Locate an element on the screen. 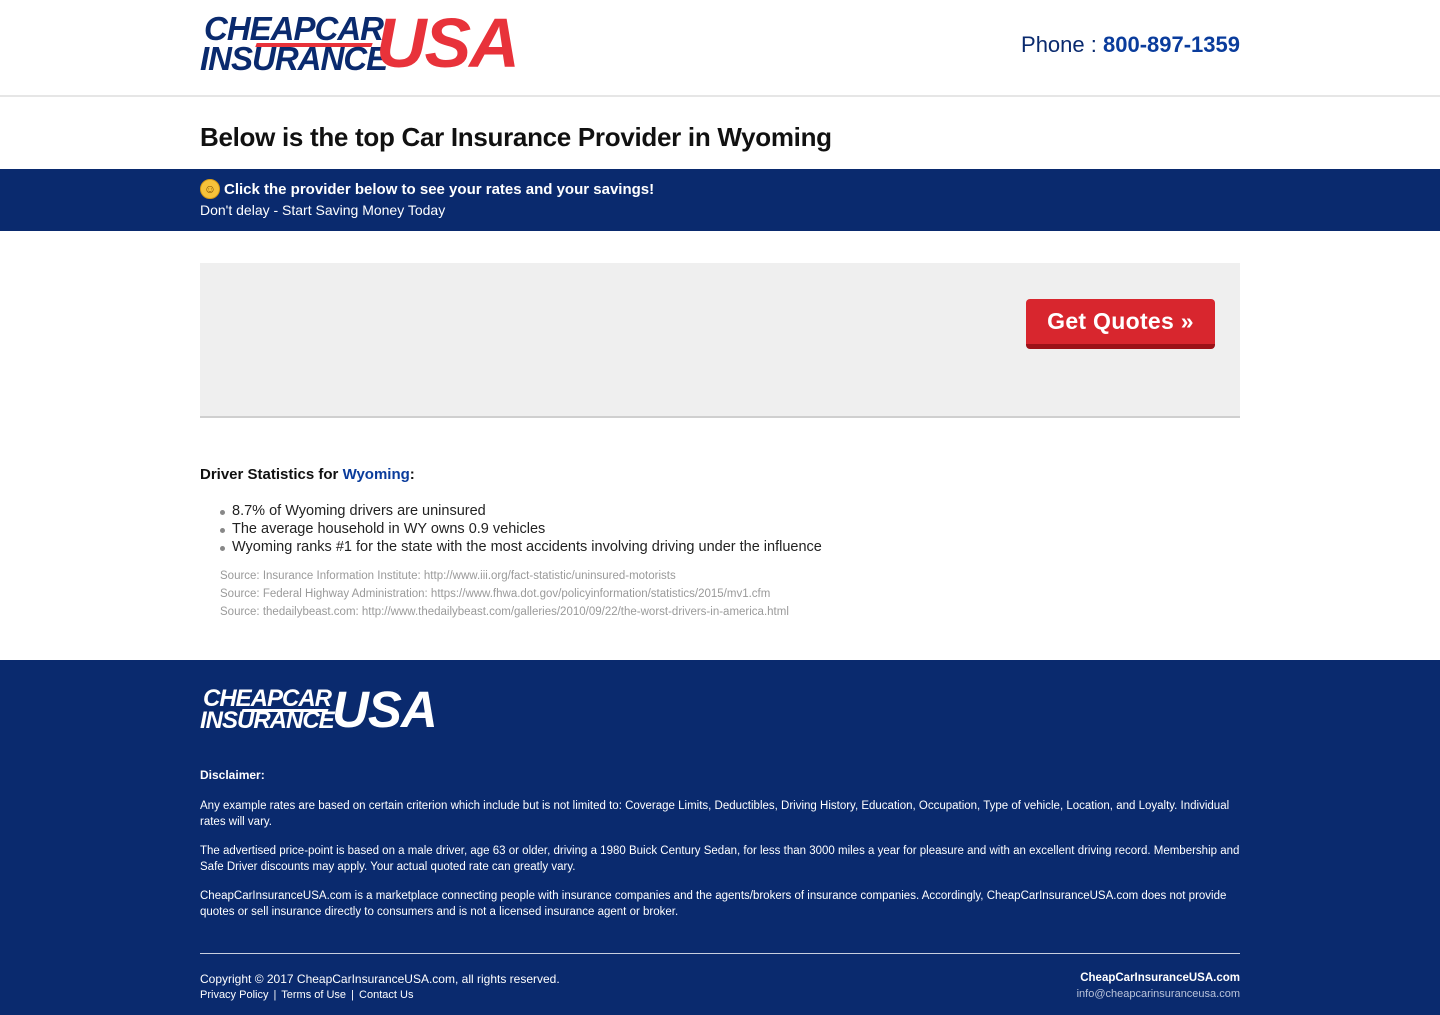 The width and height of the screenshot is (1440, 1015). stats-title-suffix: : is located at coordinates (412, 474).